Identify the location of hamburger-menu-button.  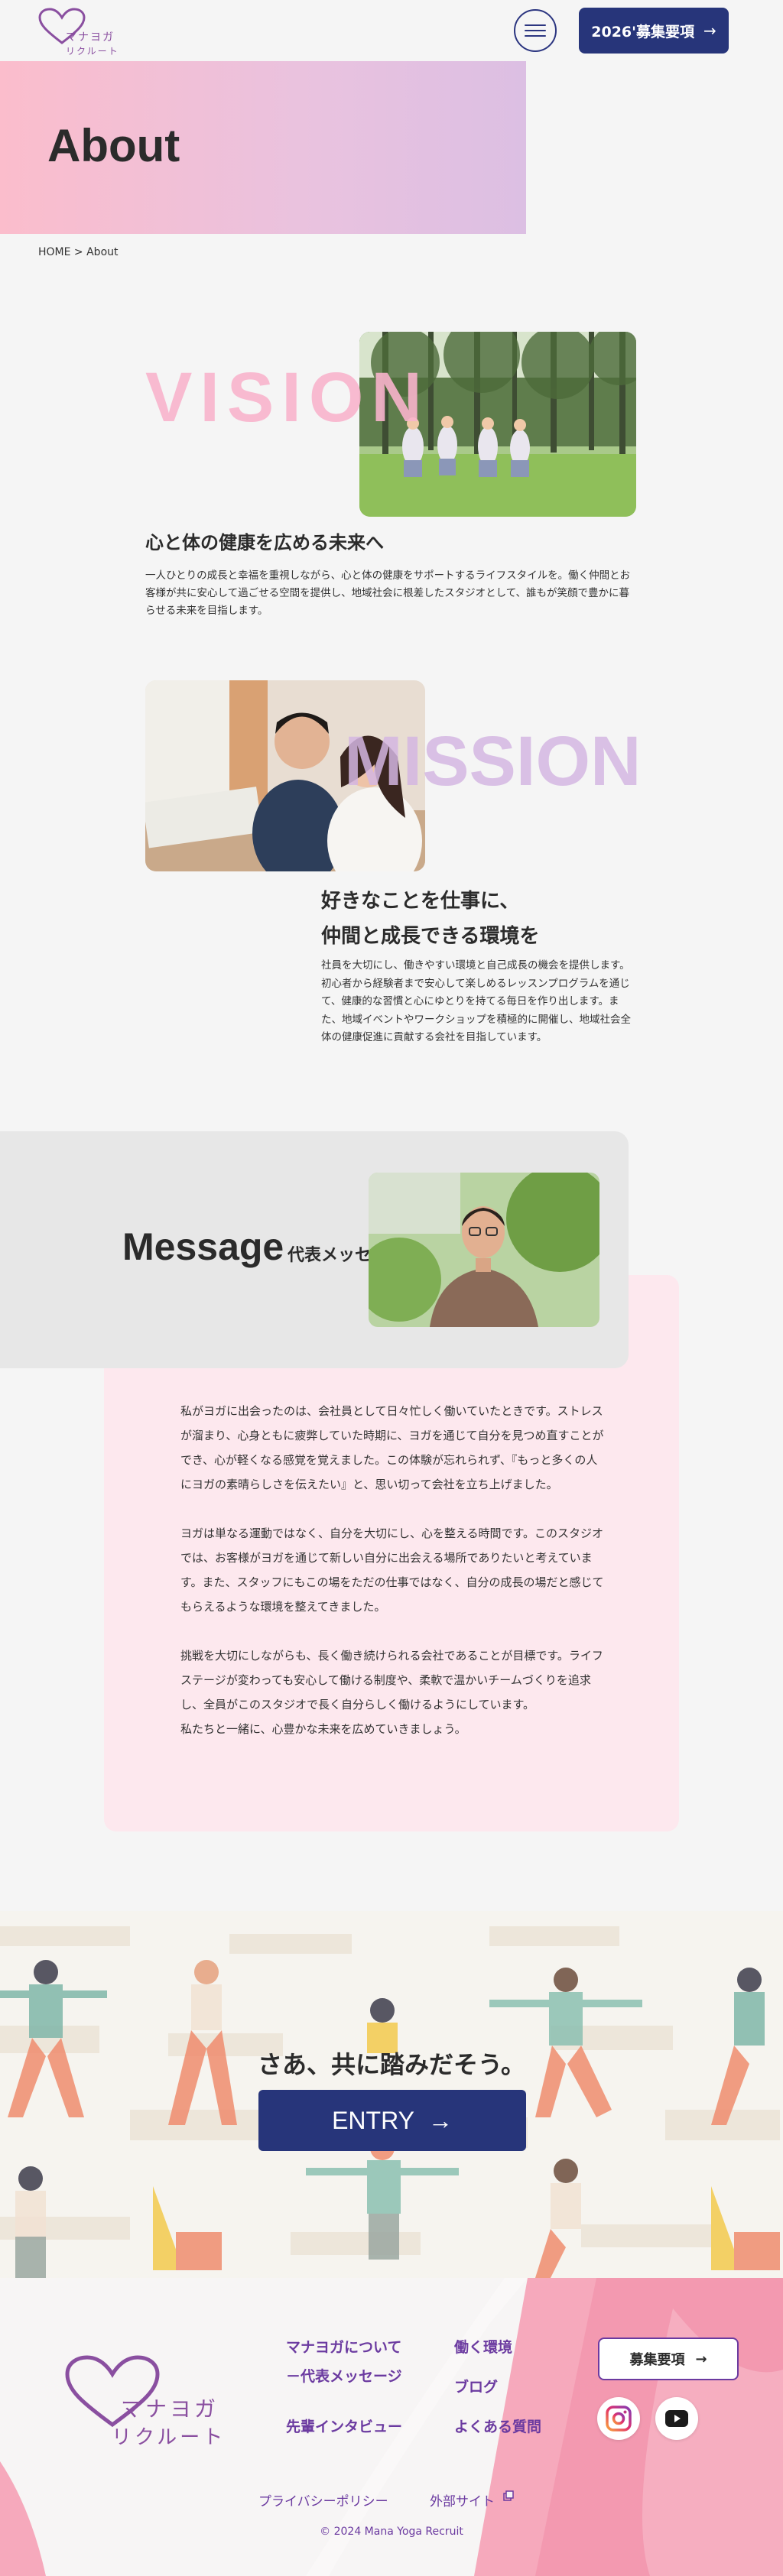
(535, 30).